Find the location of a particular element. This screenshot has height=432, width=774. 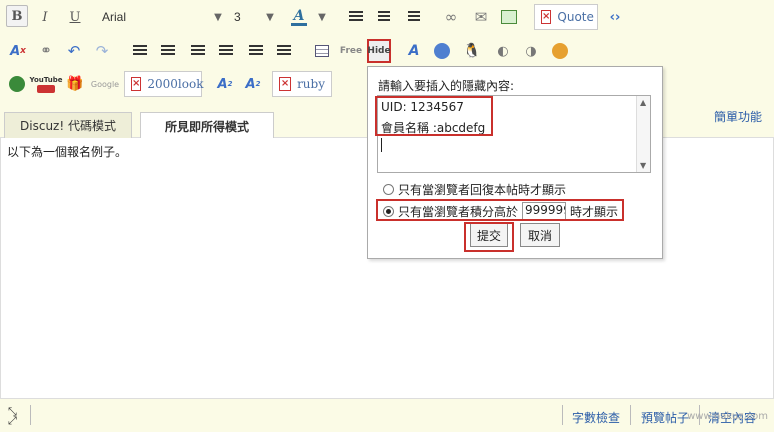

font-style-icon: A is located at coordinates (414, 51).